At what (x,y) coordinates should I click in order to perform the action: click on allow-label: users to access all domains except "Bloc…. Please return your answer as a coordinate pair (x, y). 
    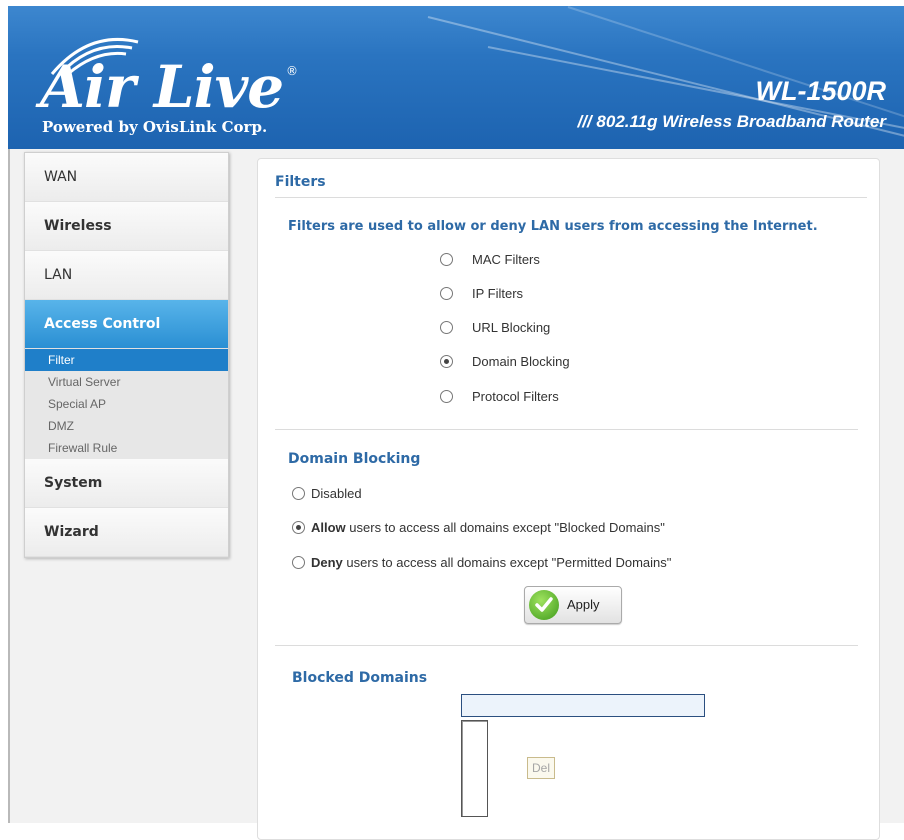
    Looking at the image, I should click on (505, 527).